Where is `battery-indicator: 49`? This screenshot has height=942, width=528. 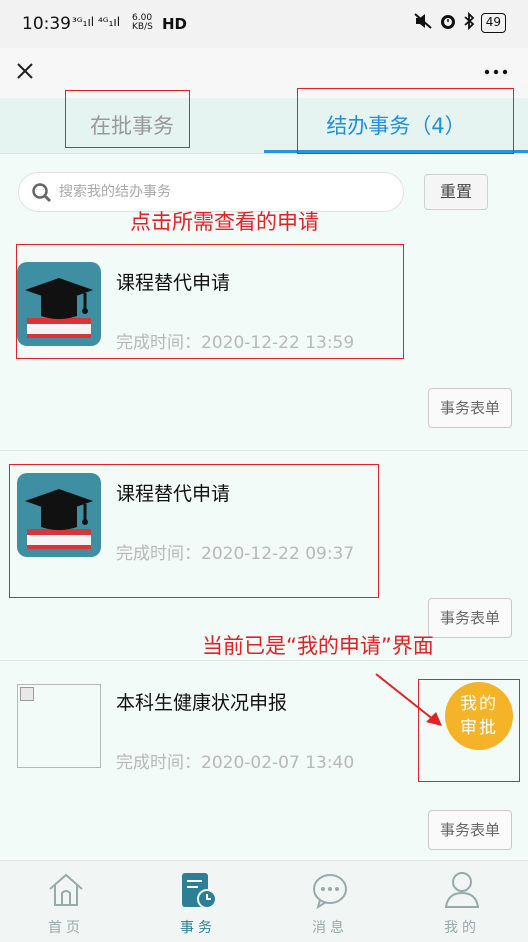
battery-indicator: 49 is located at coordinates (493, 23).